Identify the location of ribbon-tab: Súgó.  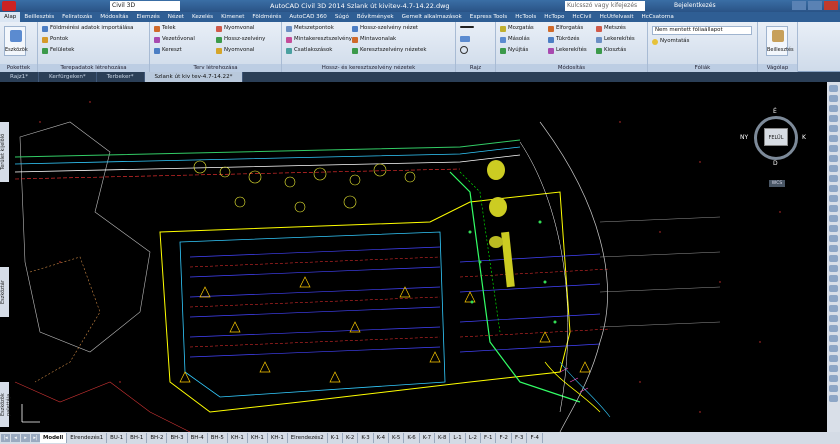
(342, 17).